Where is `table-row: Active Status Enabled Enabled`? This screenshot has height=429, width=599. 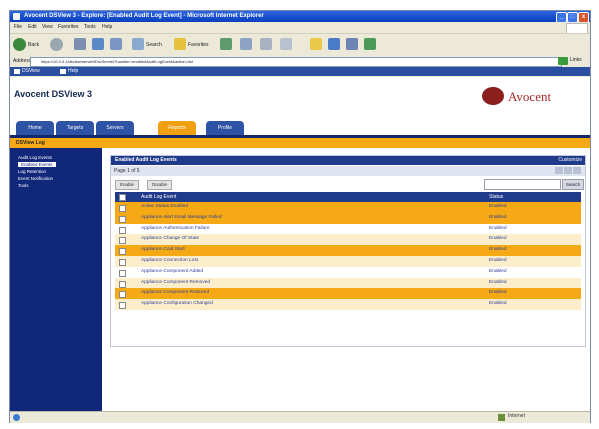
table-row: Active Status Enabled Enabled is located at coordinates (348, 207).